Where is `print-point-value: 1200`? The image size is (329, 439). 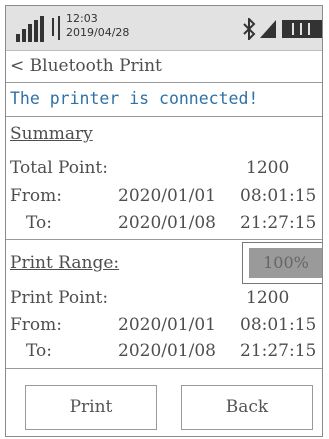 print-point-value: 1200 is located at coordinates (268, 298).